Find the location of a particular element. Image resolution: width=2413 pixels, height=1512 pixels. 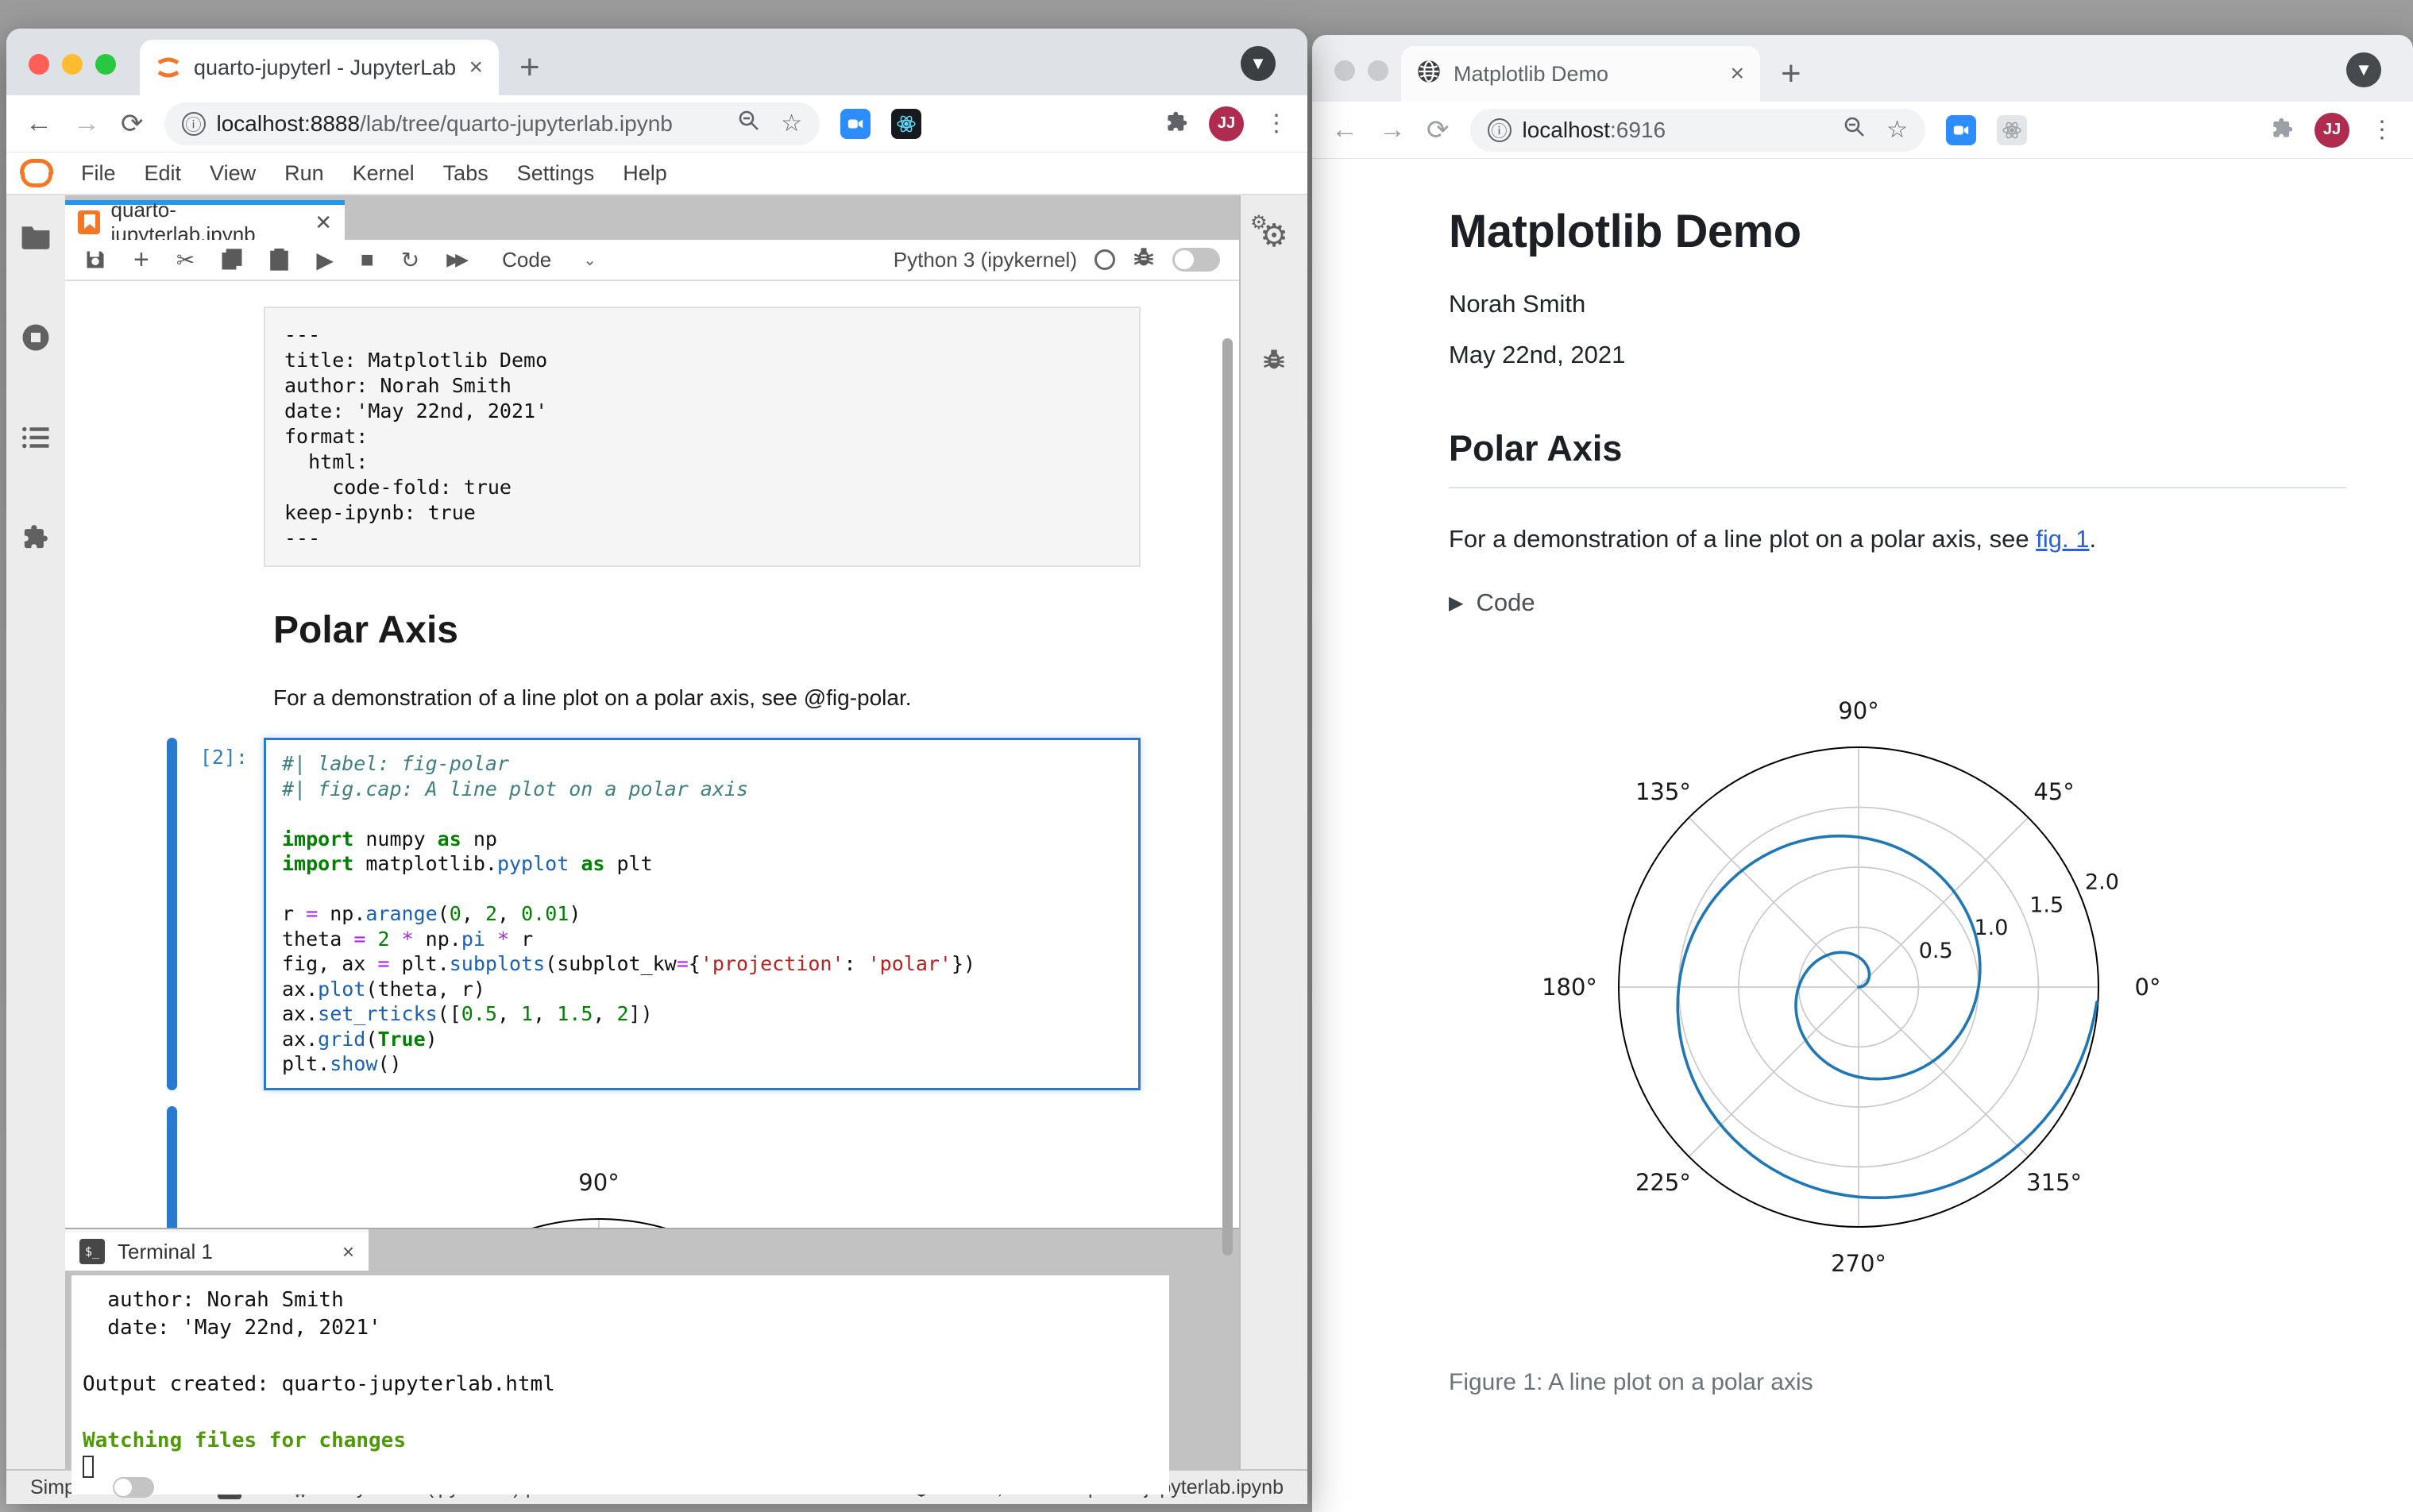

terminal-tab-close-icon: × is located at coordinates (348, 1252).